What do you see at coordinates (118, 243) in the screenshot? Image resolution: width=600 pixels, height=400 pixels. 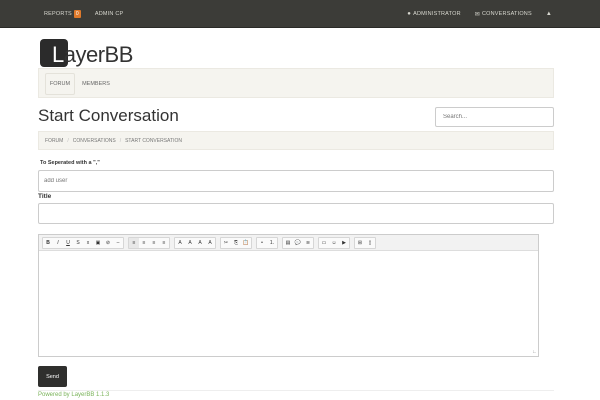 I see `toolbar-button-icon: –` at bounding box center [118, 243].